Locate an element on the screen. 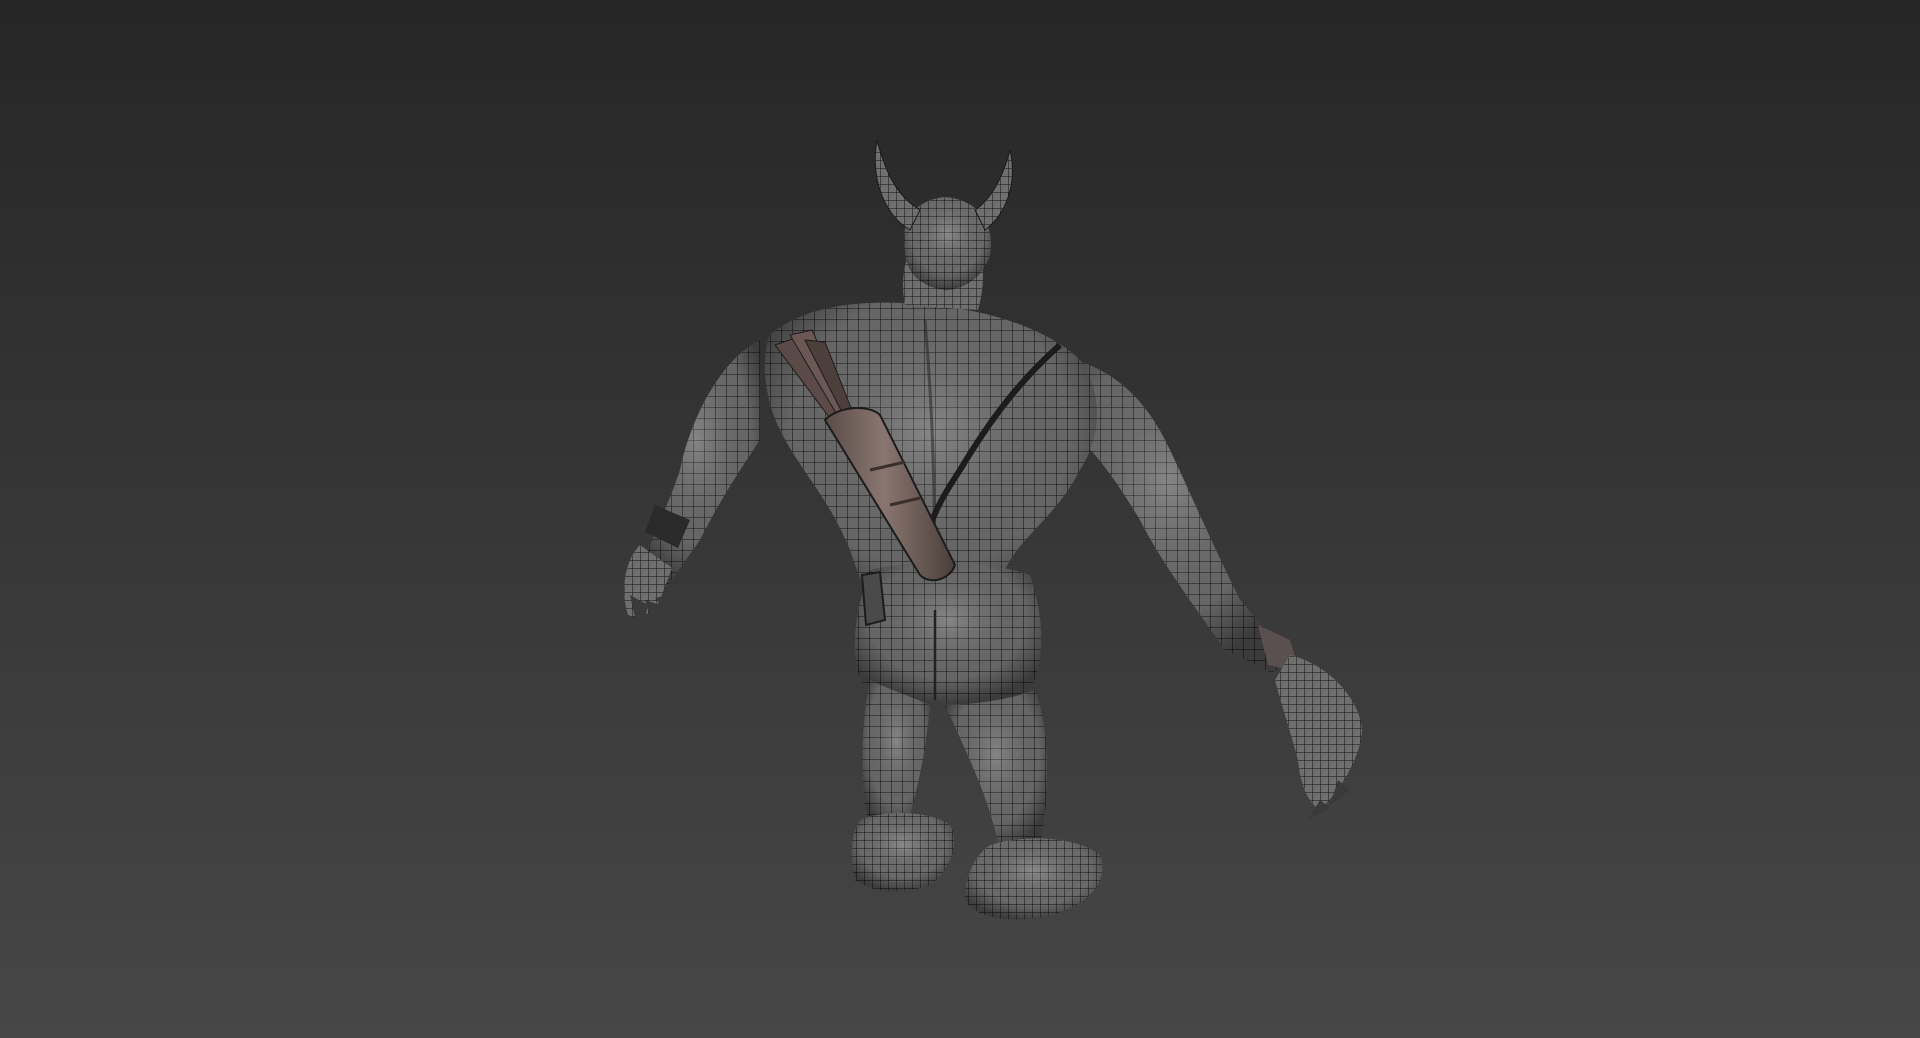 This screenshot has height=1038, width=1920. belt-pouch is located at coordinates (873, 598).